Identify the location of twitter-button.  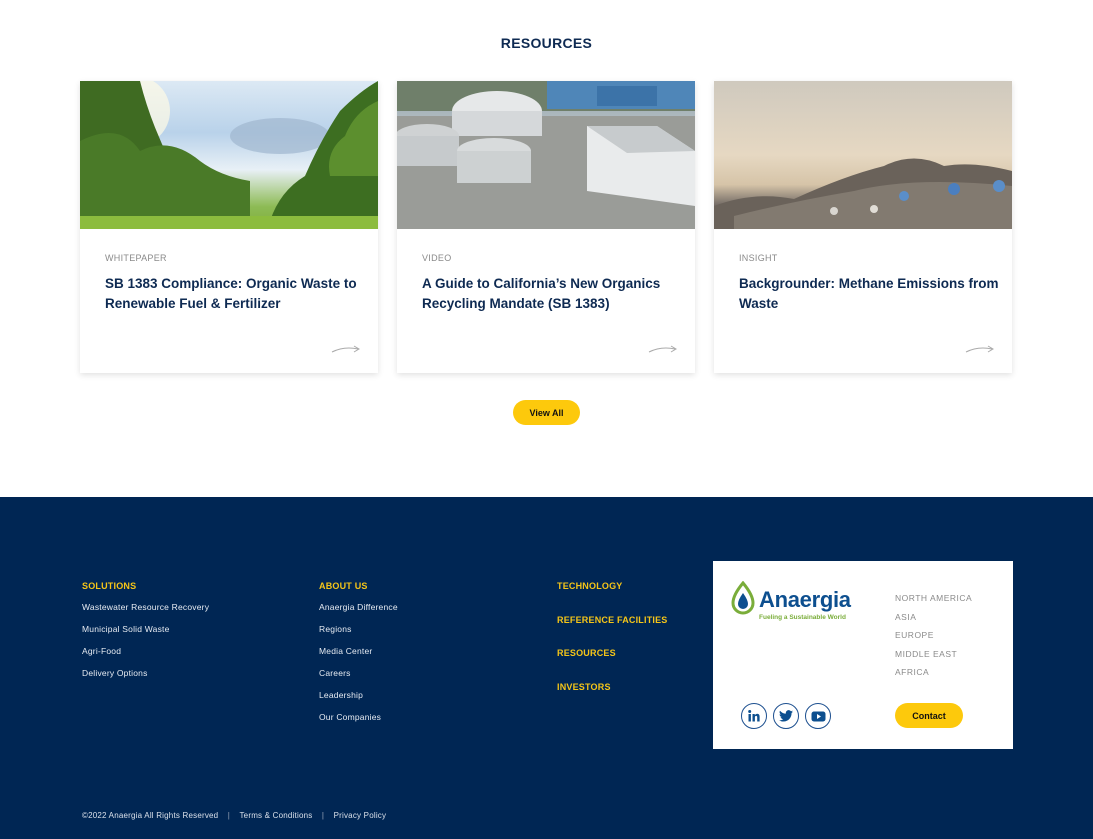
(786, 716).